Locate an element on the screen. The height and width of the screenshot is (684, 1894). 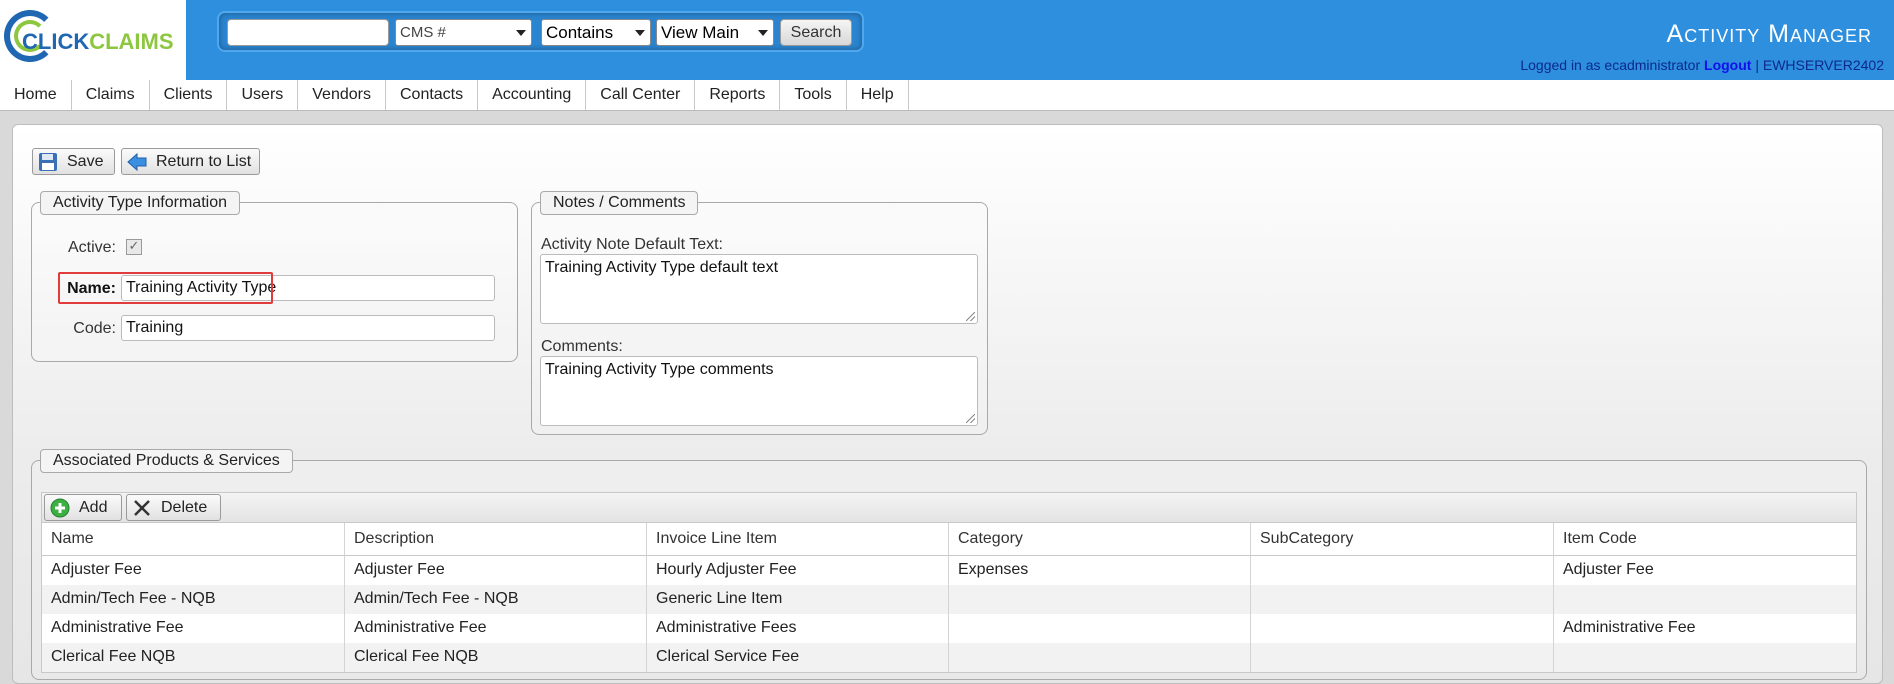
search-view-select: View Main is located at coordinates (715, 32).